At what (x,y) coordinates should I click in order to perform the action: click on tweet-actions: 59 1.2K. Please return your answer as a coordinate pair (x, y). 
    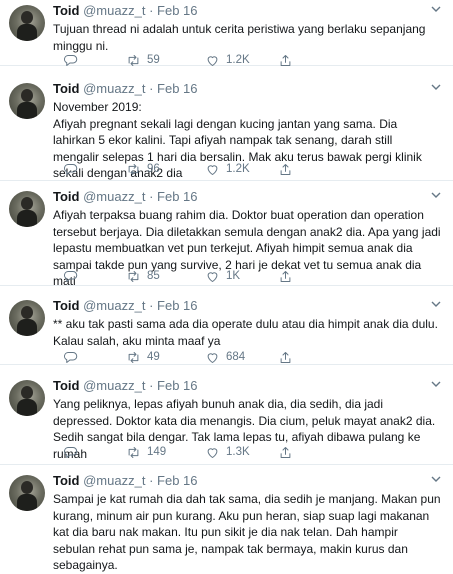
    Looking at the image, I should click on (243, 60).